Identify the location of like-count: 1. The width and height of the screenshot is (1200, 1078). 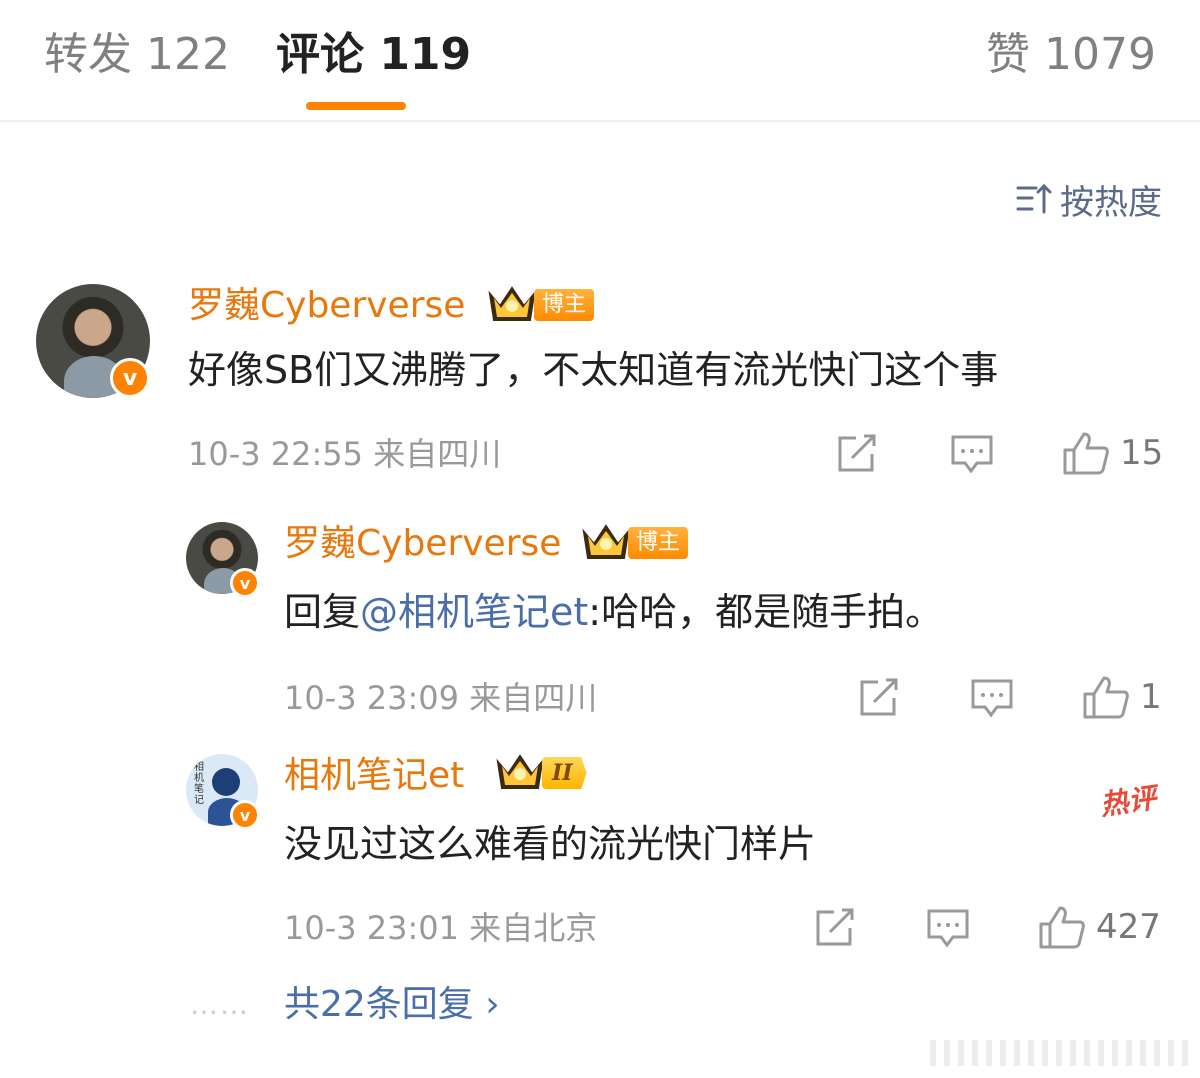
(1151, 697).